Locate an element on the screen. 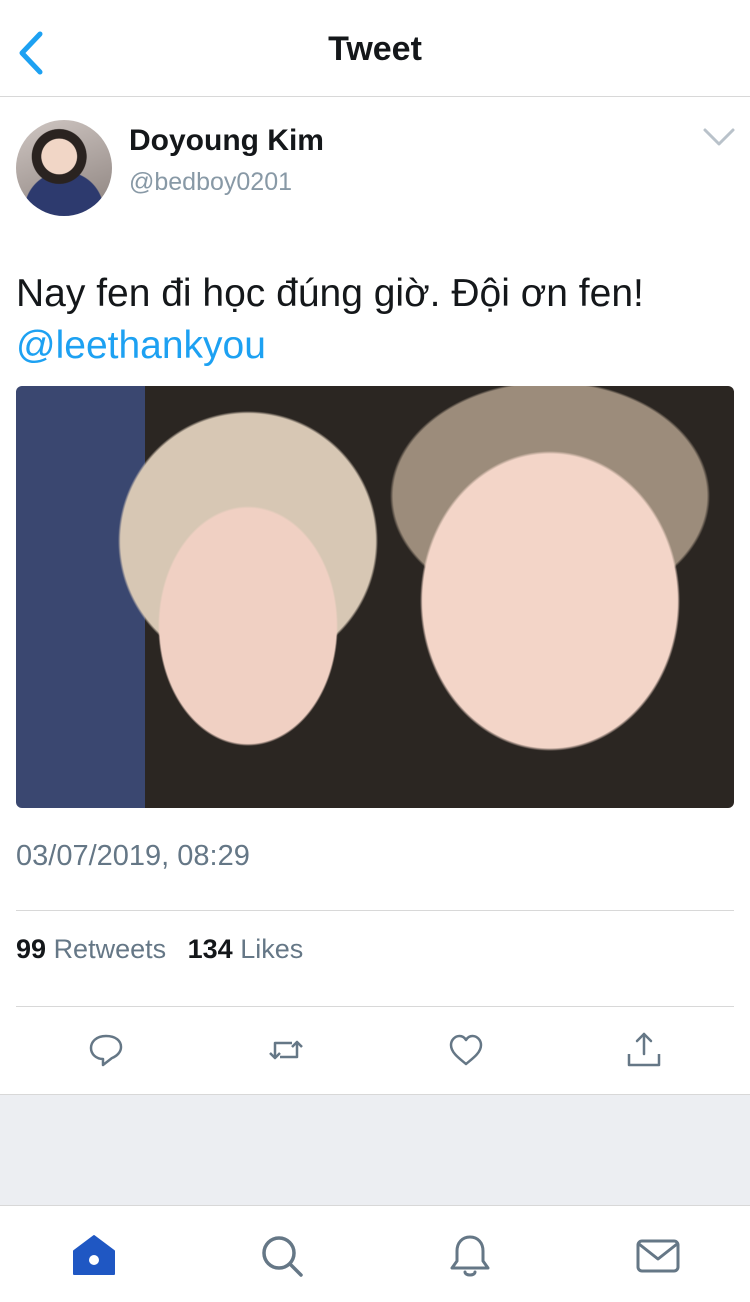  page-title: Tweet is located at coordinates (375, 49).